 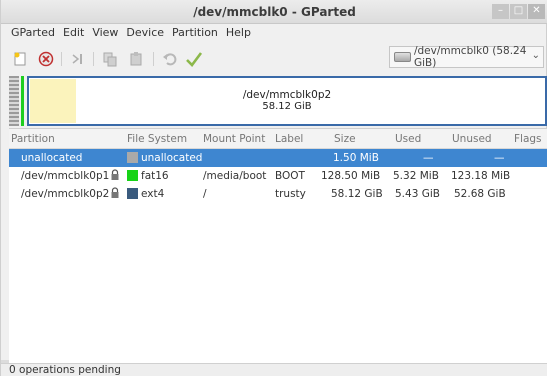 What do you see at coordinates (22, 101) in the screenshot?
I see `partition-map-p1` at bounding box center [22, 101].